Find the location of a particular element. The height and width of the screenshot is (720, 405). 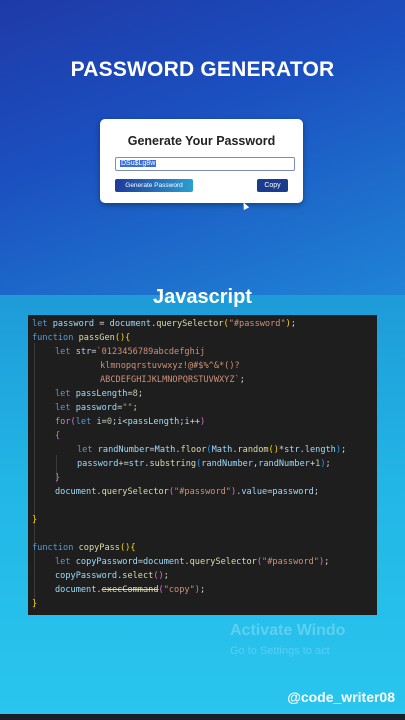

author-handle: @code_writer08 is located at coordinates (341, 697).